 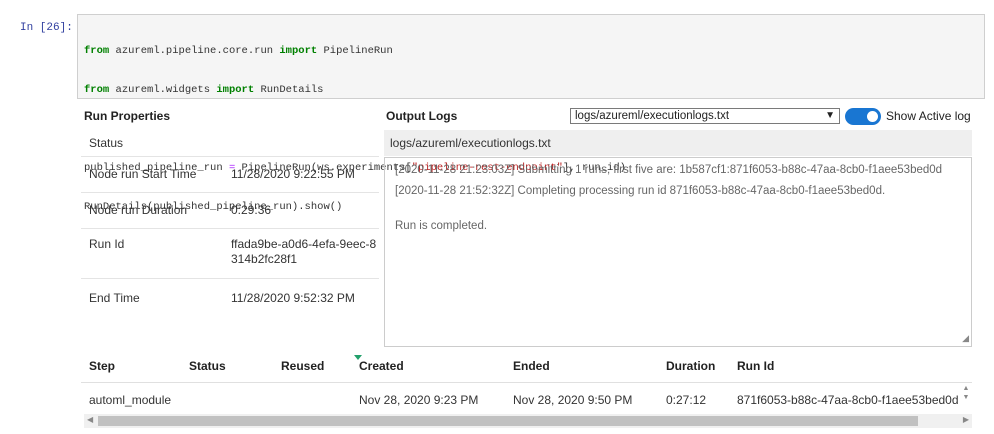 I want to click on property-key: Node run Start Time, so click(x=143, y=174).